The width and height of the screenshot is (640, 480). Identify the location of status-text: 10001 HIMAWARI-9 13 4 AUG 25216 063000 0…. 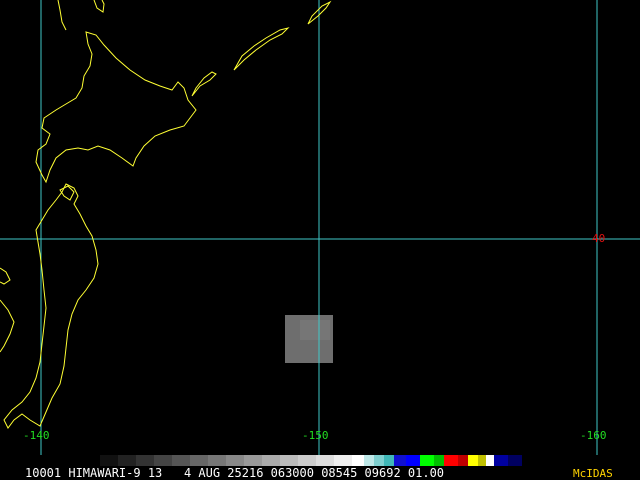
(235, 473).